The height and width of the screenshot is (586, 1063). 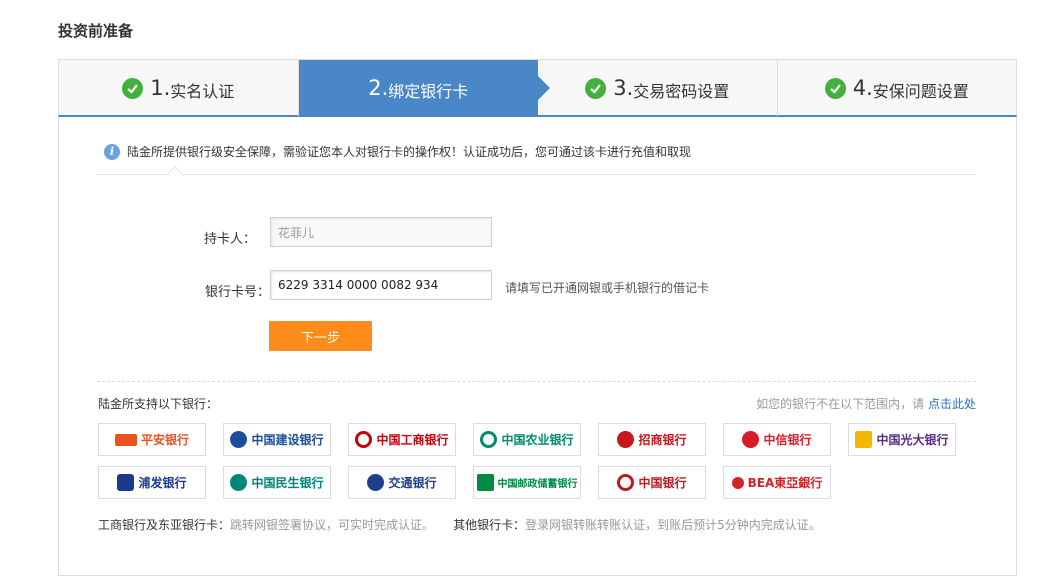 I want to click on step-security-question: 4. 安保问题设置, so click(x=897, y=88).